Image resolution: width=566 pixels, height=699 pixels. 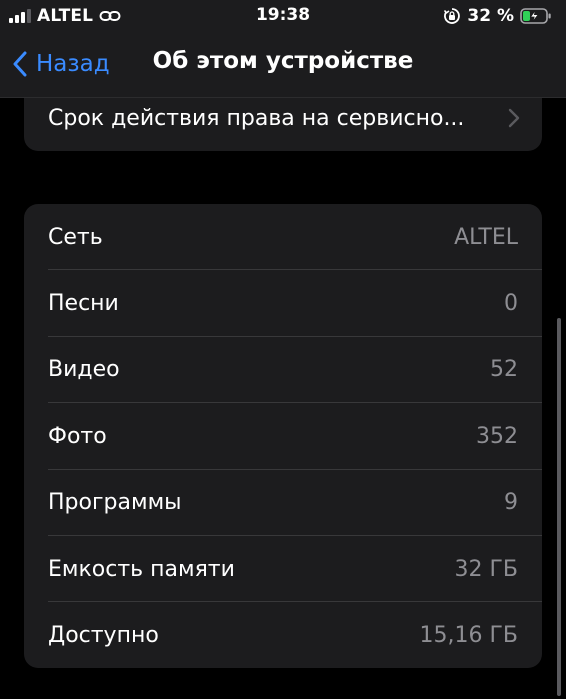 I want to click on info-value: 52, so click(x=504, y=370).